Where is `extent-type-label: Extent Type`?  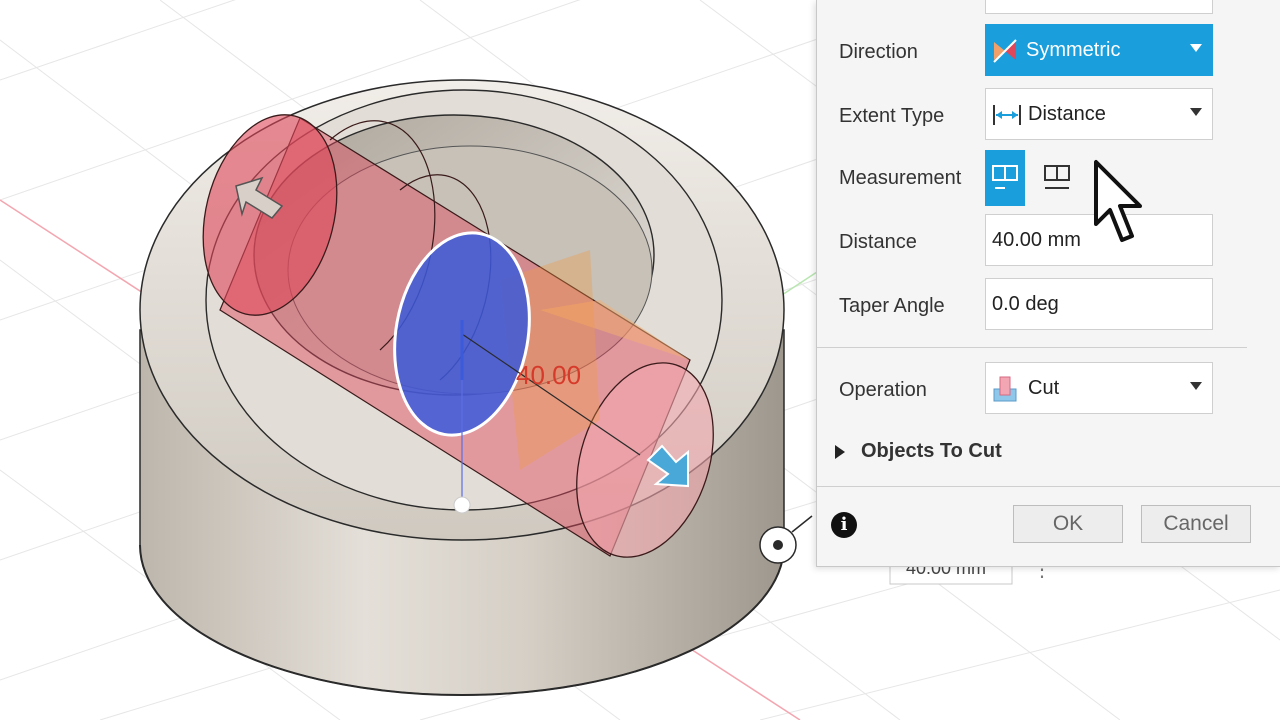
extent-type-label: Extent Type is located at coordinates (892, 116).